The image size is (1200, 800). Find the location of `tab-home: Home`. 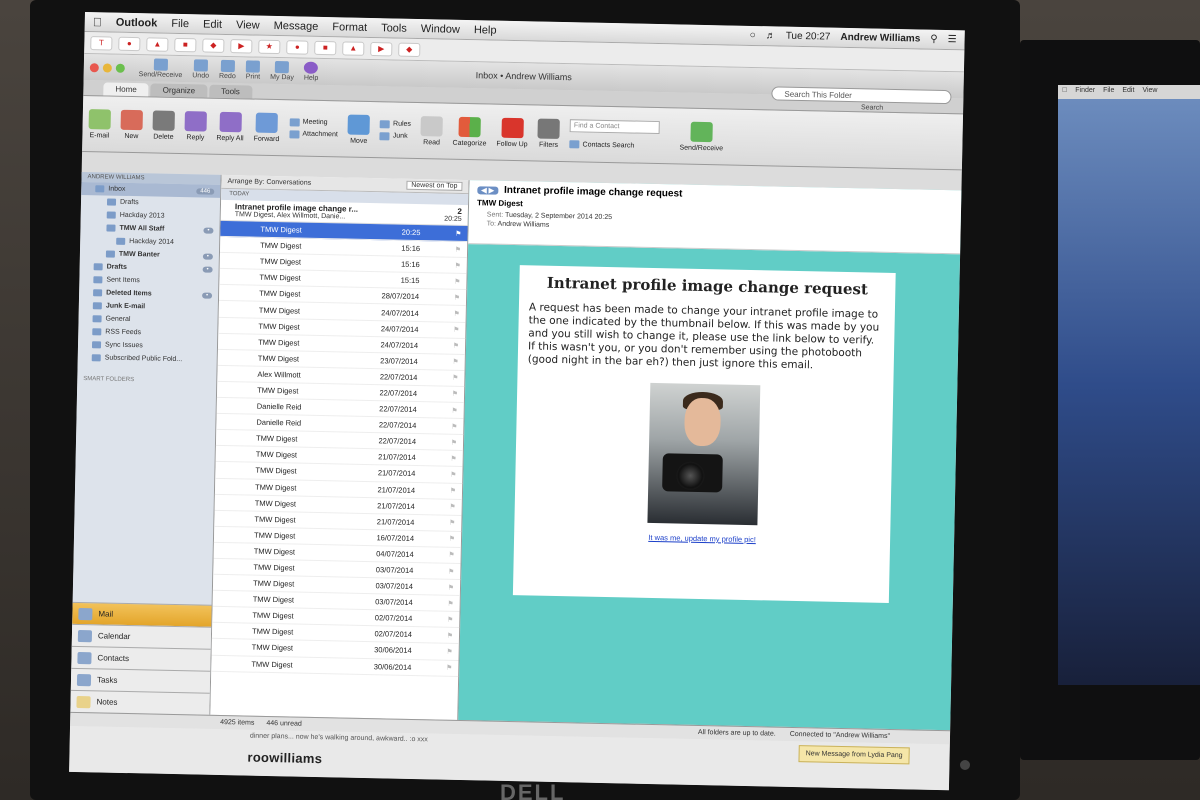

tab-home: Home is located at coordinates (126, 89).